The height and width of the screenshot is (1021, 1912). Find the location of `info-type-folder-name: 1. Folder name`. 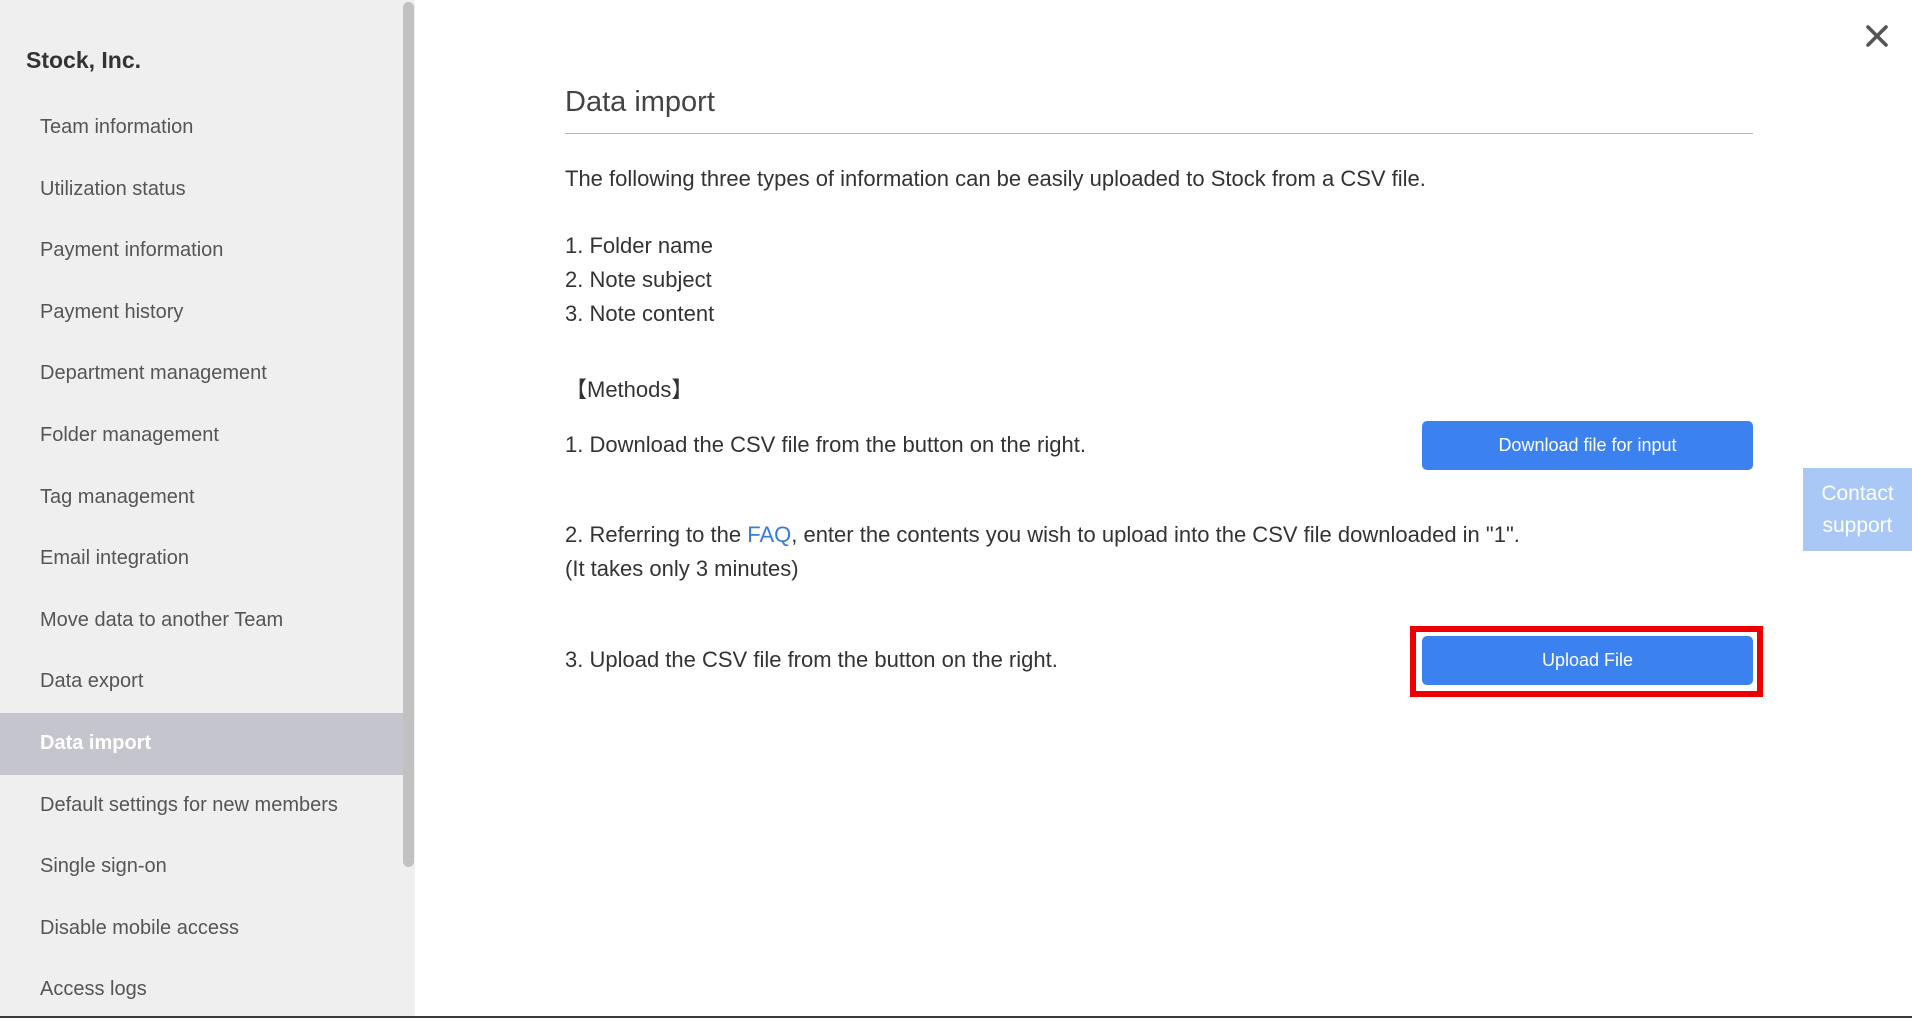

info-type-folder-name: 1. Folder name is located at coordinates (639, 245).